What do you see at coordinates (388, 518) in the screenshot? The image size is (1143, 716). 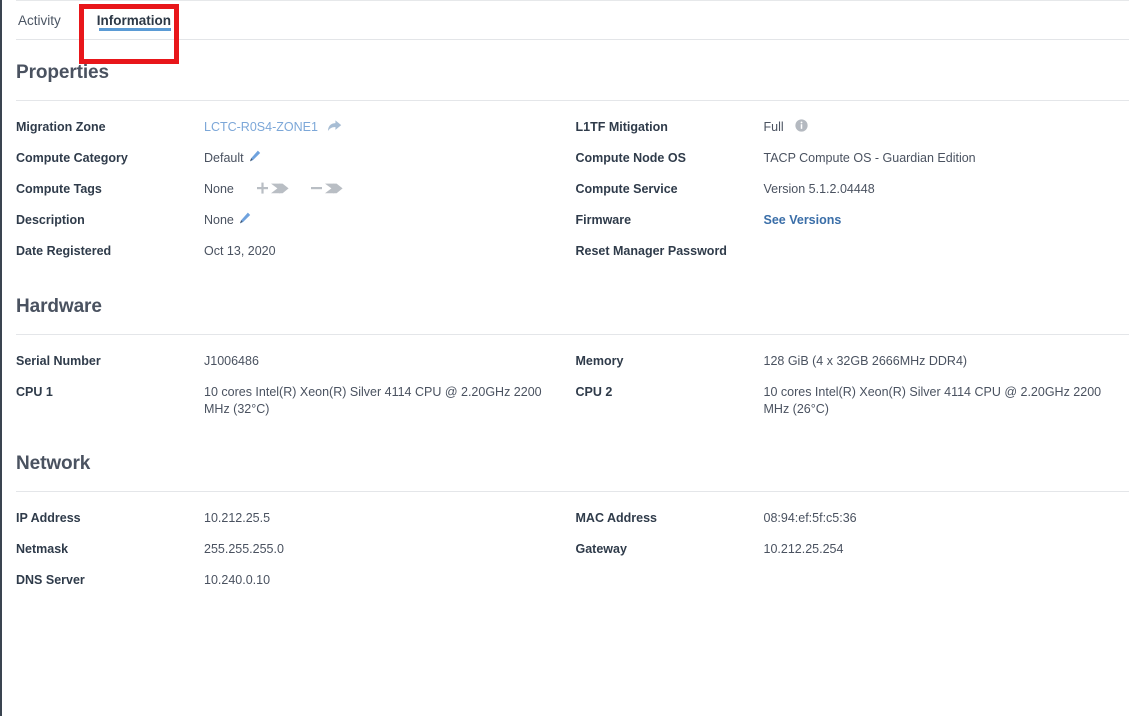 I see `property-value: 10.212.25.5` at bounding box center [388, 518].